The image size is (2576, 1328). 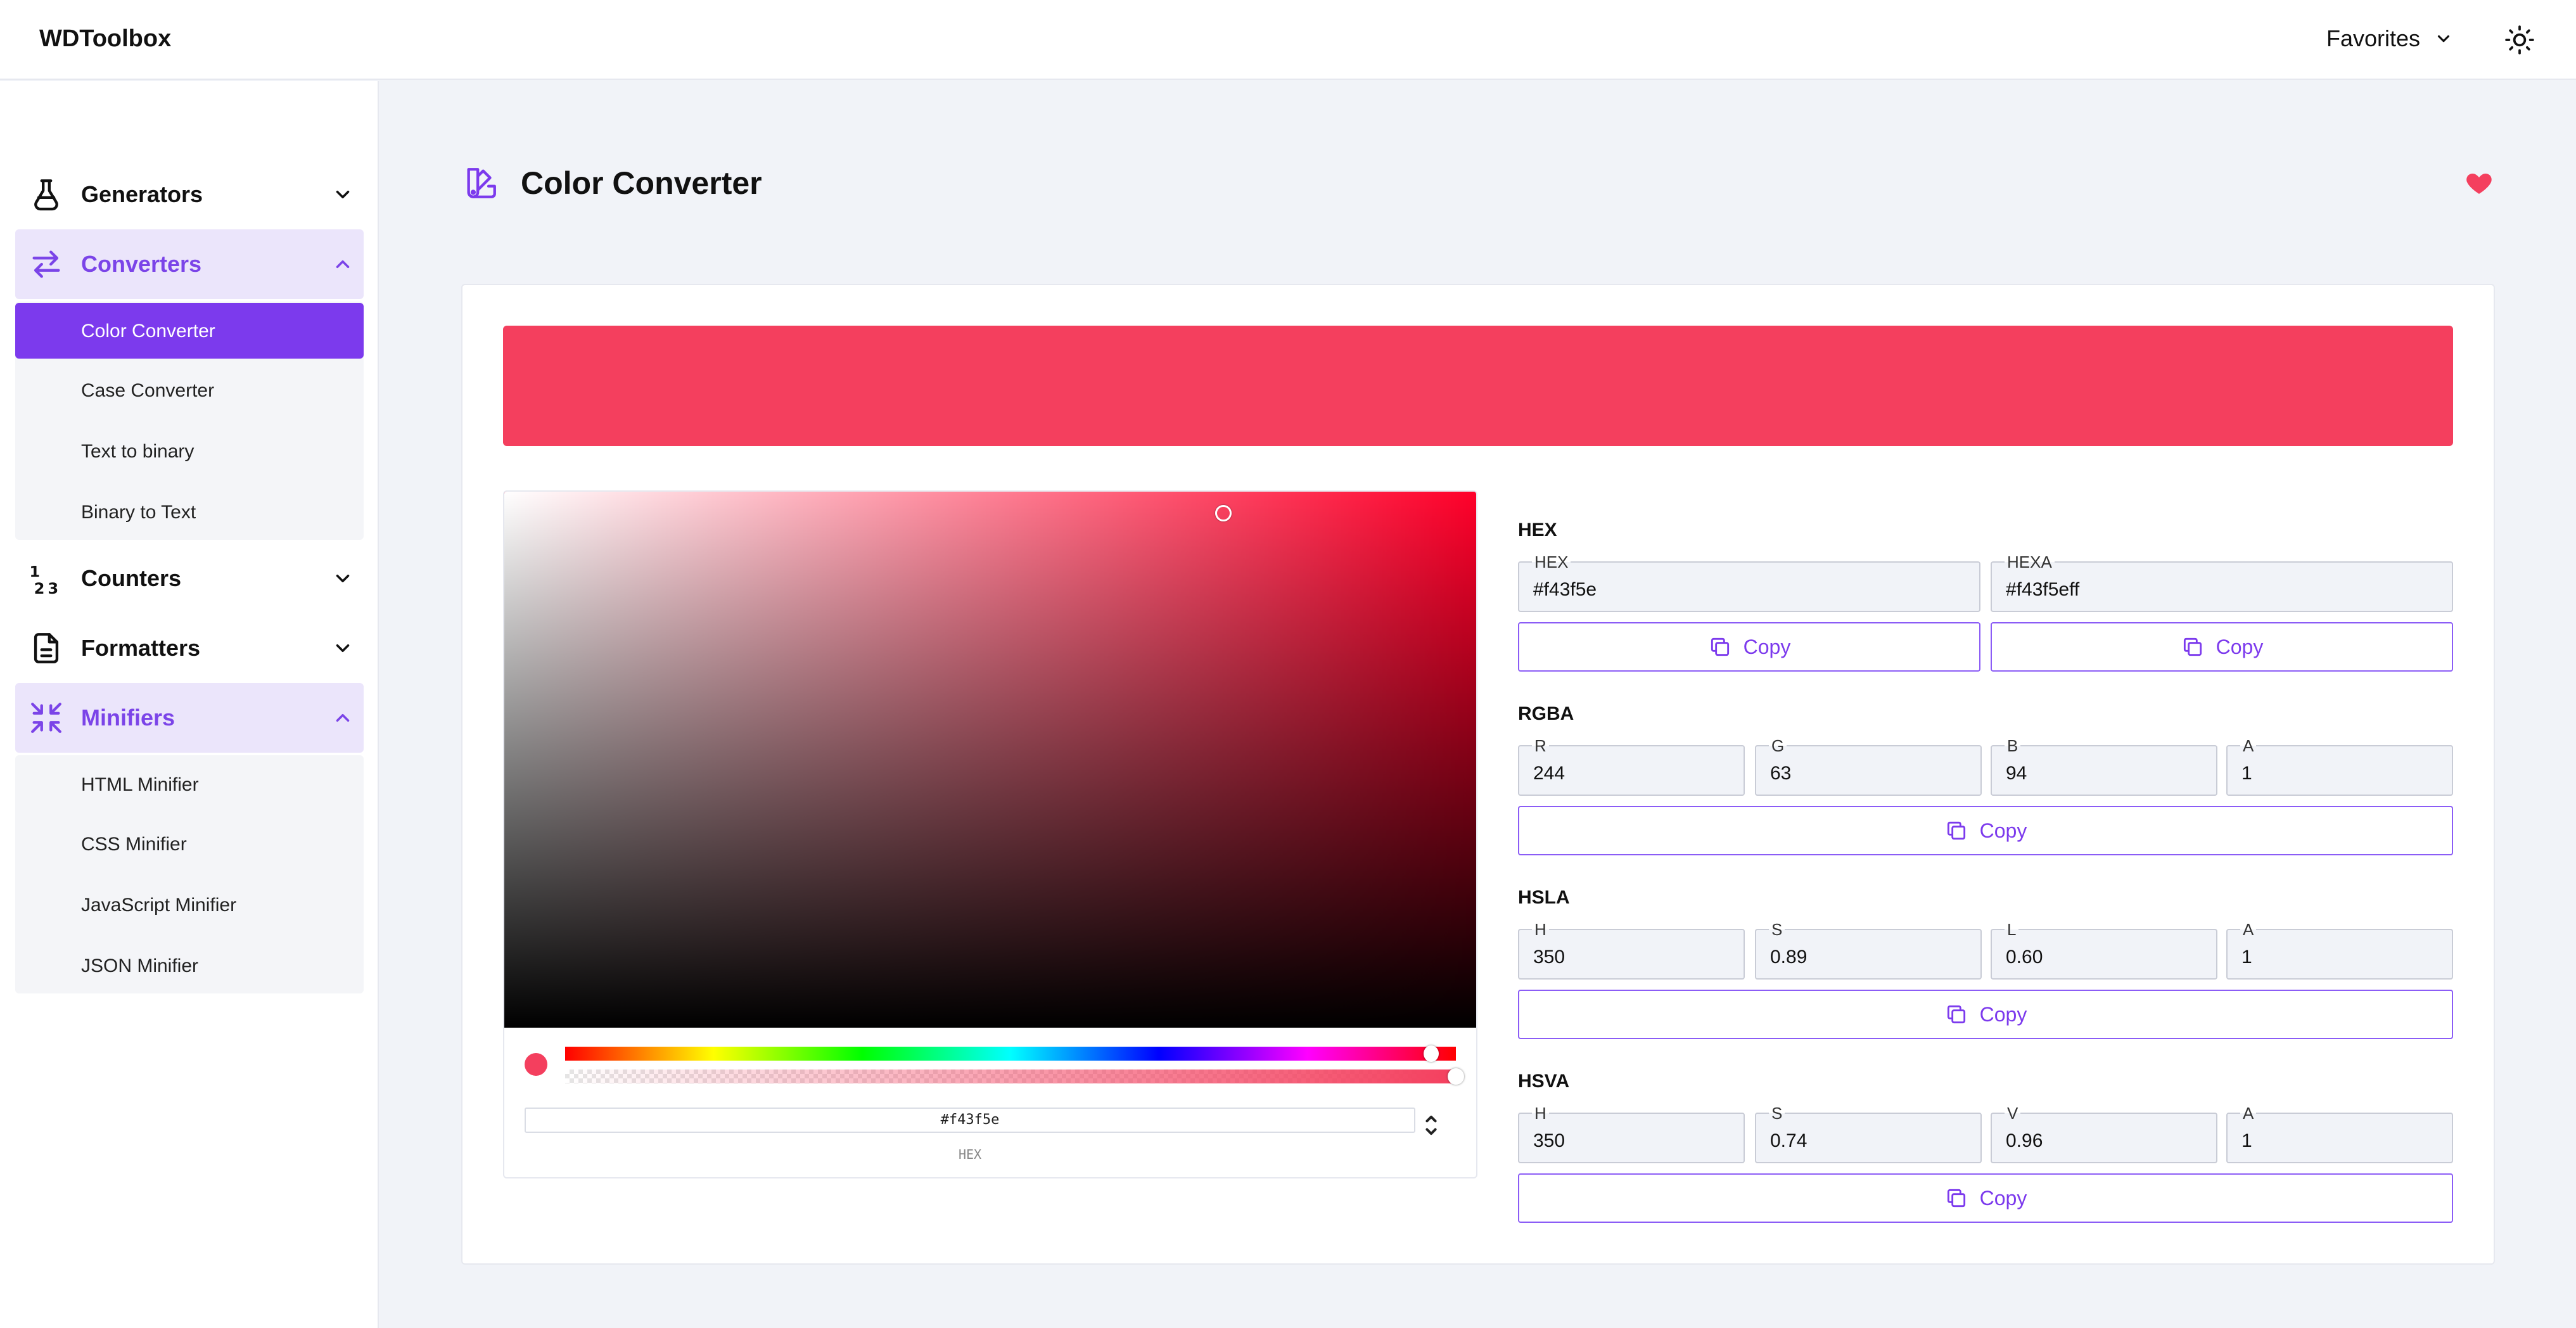 I want to click on svg-text: 1, so click(x=34, y=572).